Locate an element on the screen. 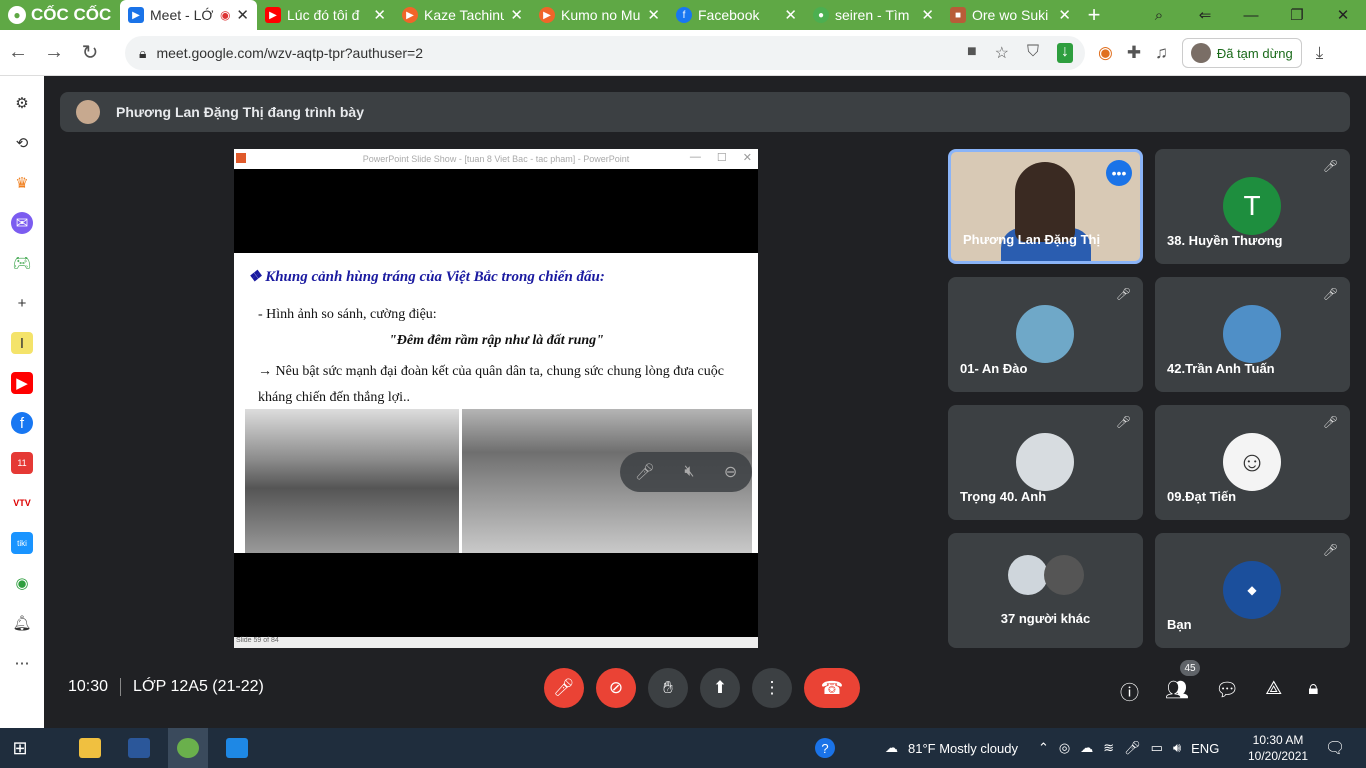  download-icon: ↓ is located at coordinates (1065, 53).